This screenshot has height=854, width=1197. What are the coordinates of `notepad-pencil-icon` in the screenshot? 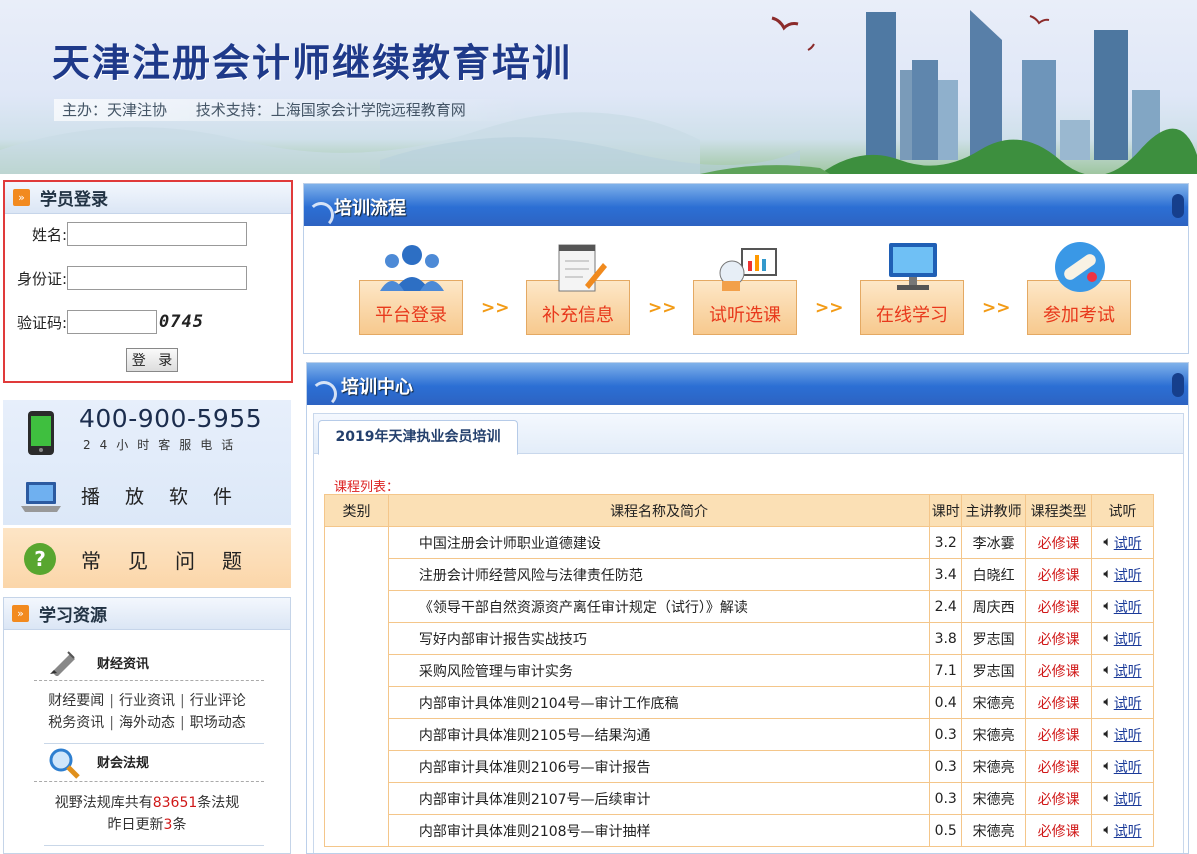 It's located at (582, 268).